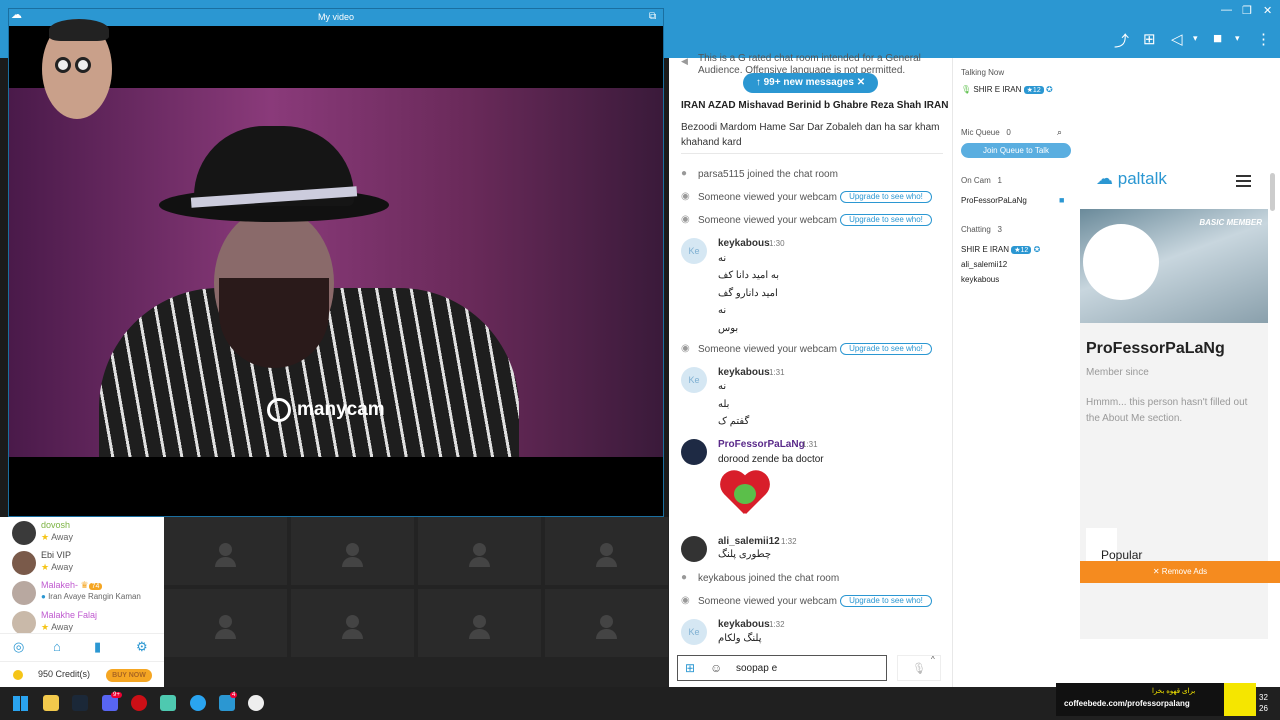 The width and height of the screenshot is (1280, 720). I want to click on on-cam-user: ProFessorPaLaNg, so click(994, 200).